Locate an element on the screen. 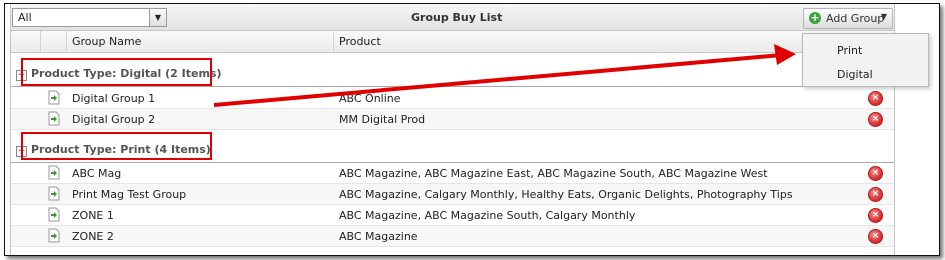 The width and height of the screenshot is (945, 260). annotation-arrow is located at coordinates (504, 75).